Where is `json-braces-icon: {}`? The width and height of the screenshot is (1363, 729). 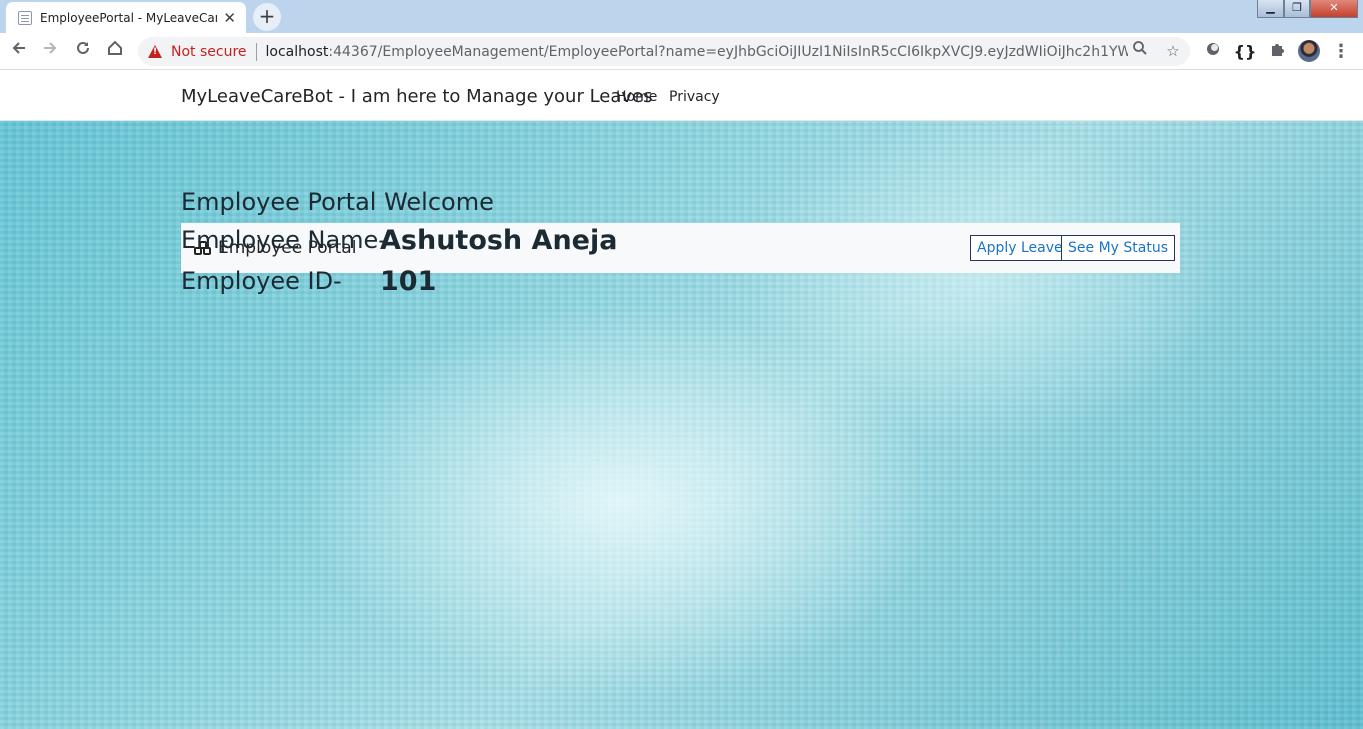
json-braces-icon: {} is located at coordinates (1245, 52).